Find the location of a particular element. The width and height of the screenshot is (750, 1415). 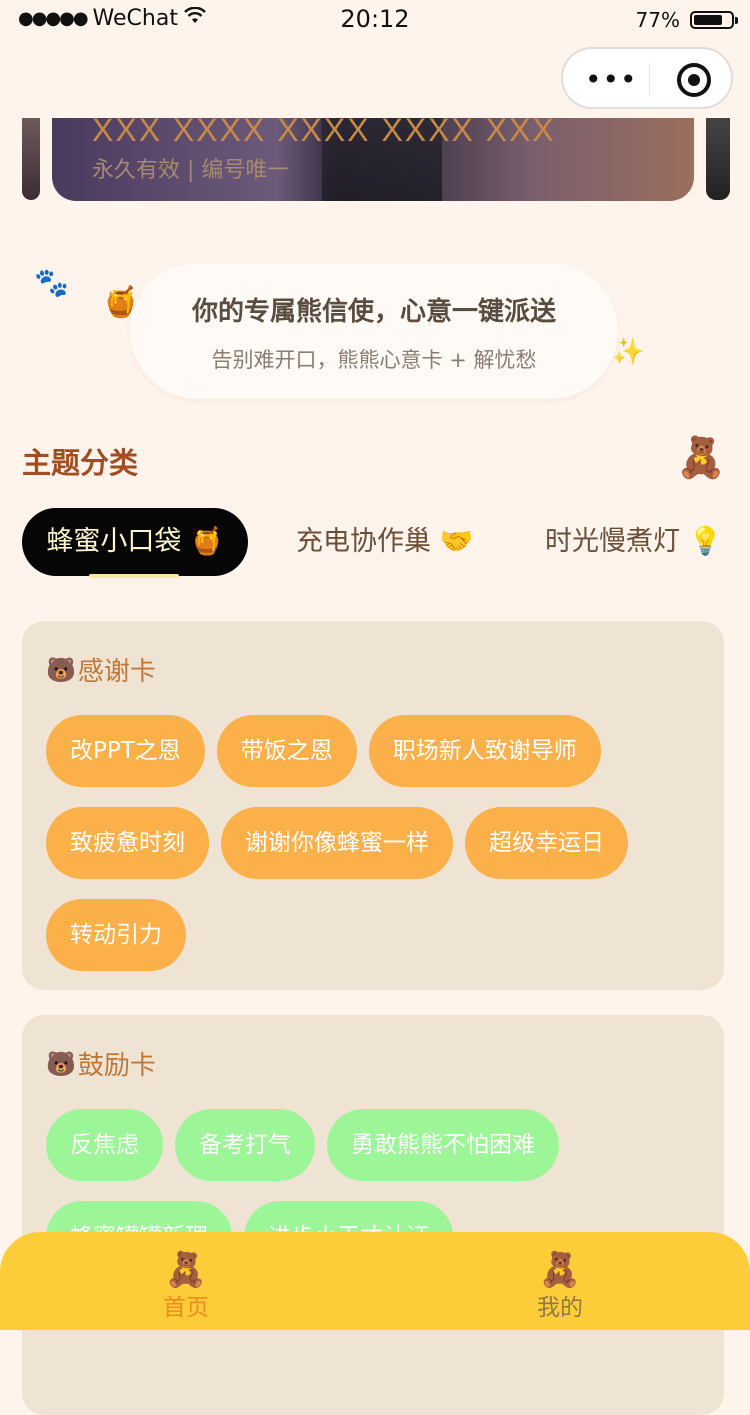

hero-subtitle: 告别难开口，熊熊心意卡 + 解忧愁 is located at coordinates (374, 360).